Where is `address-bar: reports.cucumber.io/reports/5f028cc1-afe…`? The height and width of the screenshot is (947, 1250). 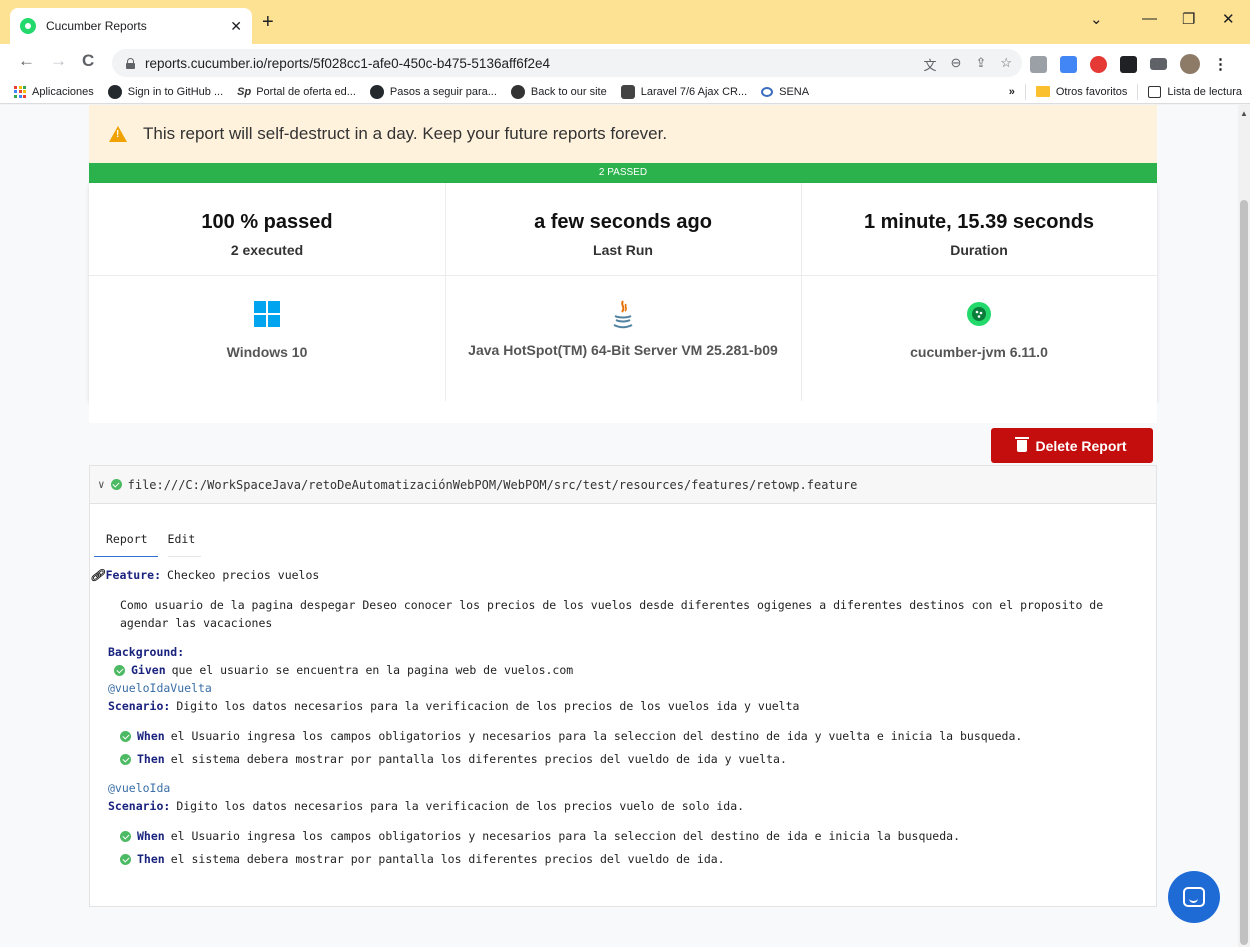
address-bar: reports.cucumber.io/reports/5f028cc1-afe… is located at coordinates (567, 63).